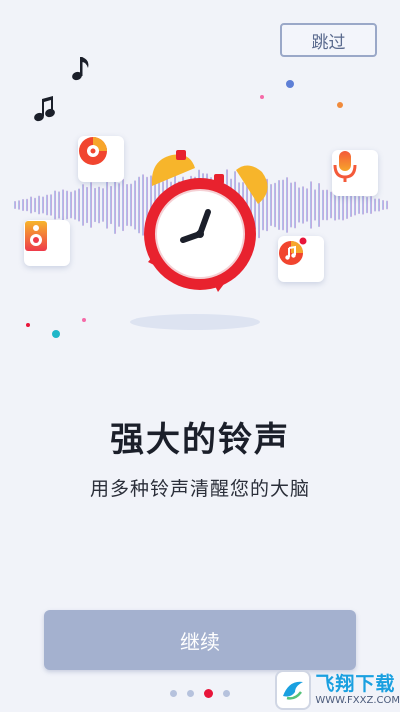  What do you see at coordinates (208, 693) in the screenshot?
I see `page-dot-3-active` at bounding box center [208, 693].